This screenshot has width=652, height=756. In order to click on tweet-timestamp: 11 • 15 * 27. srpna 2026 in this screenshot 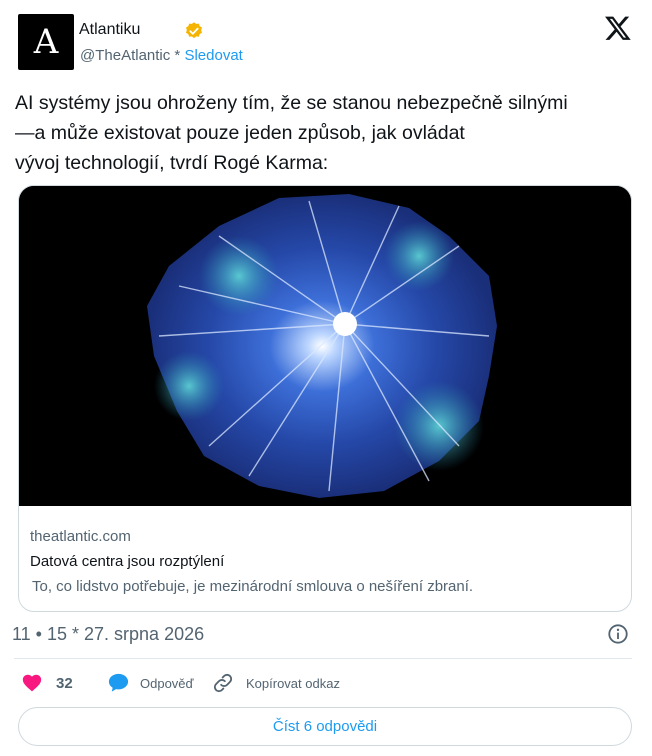, I will do `click(108, 634)`.